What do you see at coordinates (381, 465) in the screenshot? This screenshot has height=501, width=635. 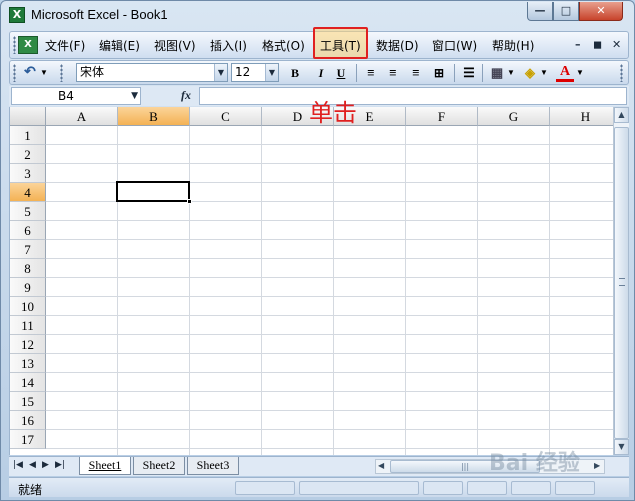 I see `scroll-left-icon: ◀` at bounding box center [381, 465].